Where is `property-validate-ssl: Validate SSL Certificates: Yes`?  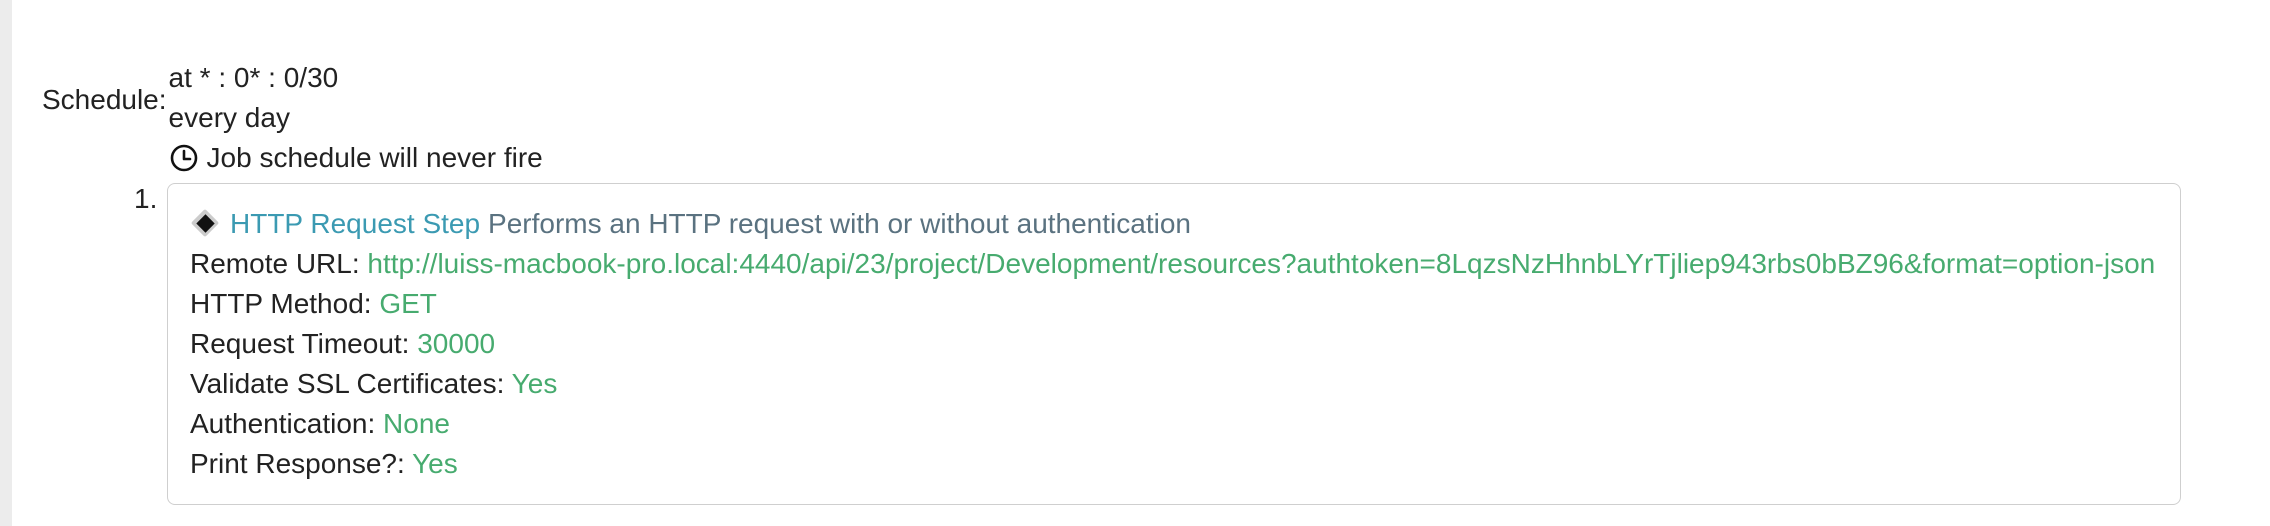 property-validate-ssl: Validate SSL Certificates: Yes is located at coordinates (1185, 384).